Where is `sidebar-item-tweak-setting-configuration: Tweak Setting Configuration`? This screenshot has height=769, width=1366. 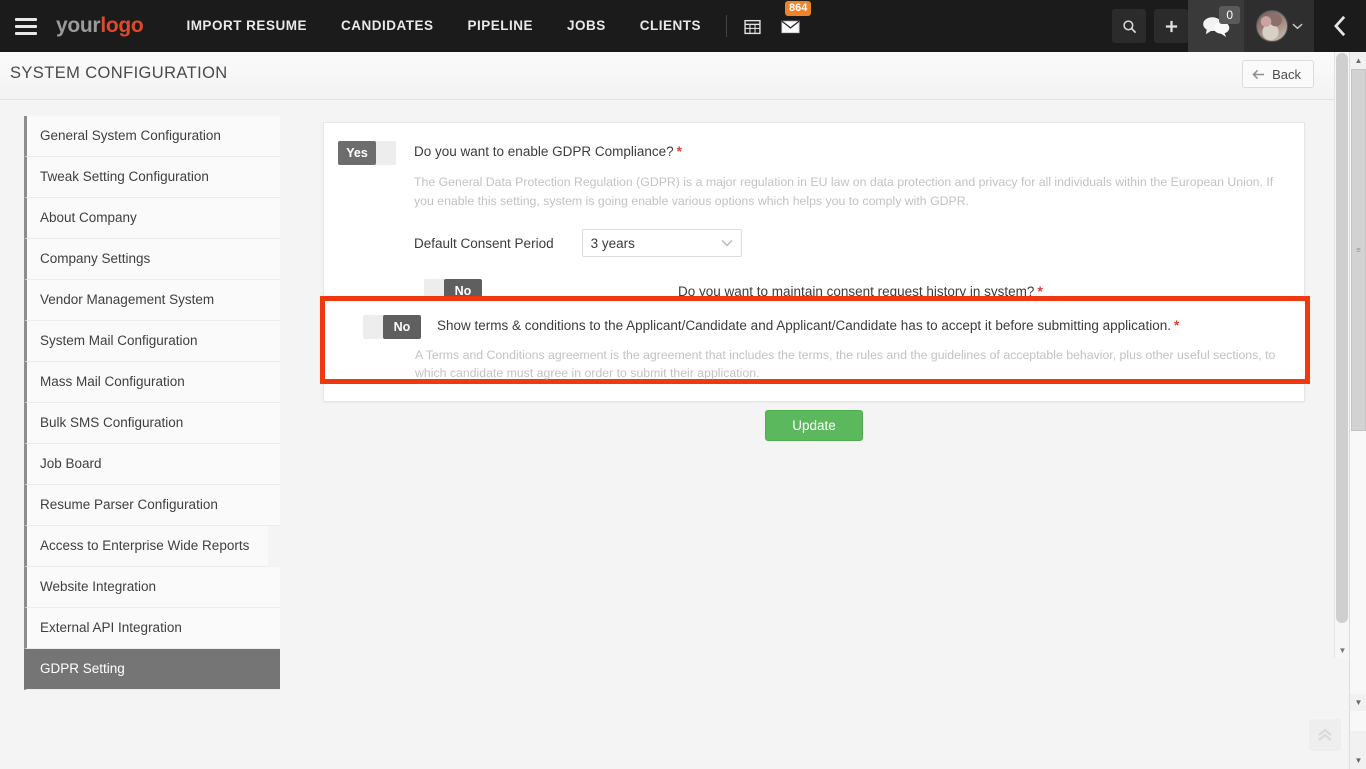
sidebar-item-tweak-setting-configuration: Tweak Setting Configuration is located at coordinates (152, 177).